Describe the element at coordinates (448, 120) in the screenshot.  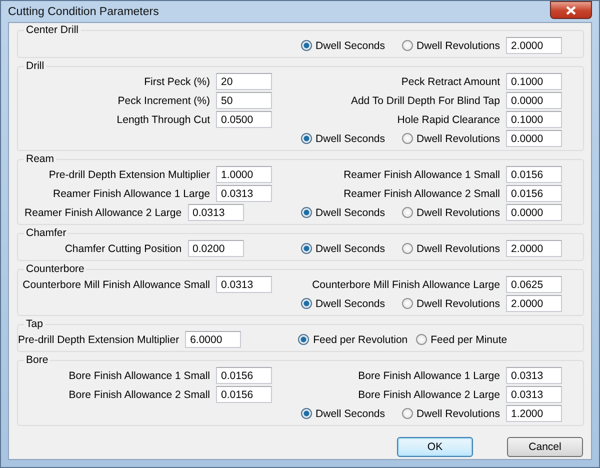
I see `field-label: Hole Rapid Clearance` at that location.